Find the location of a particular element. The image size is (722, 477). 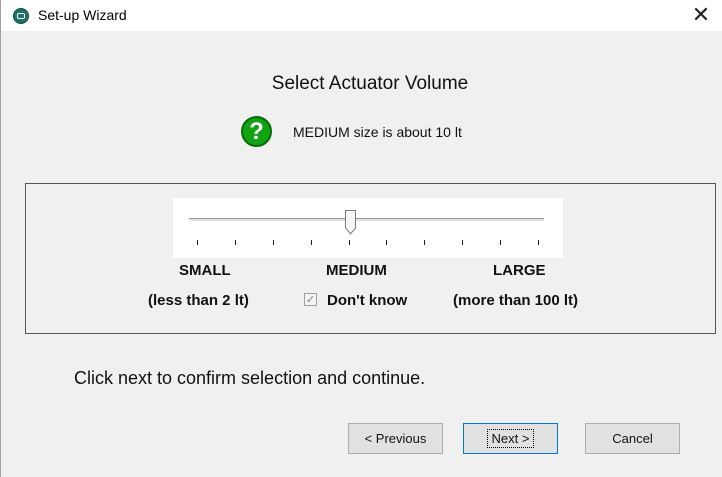

next-button: Next > is located at coordinates (510, 438).